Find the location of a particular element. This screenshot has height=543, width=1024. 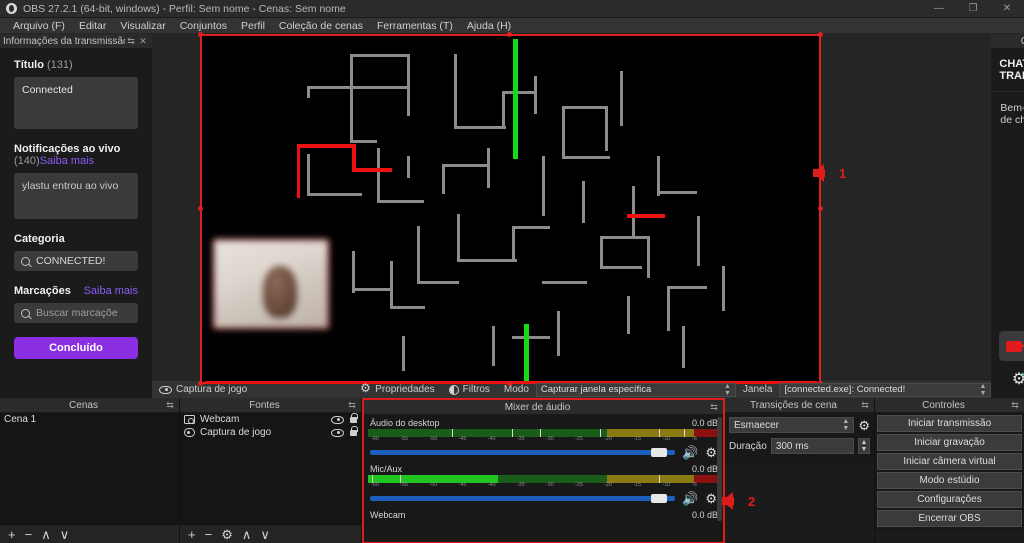

start-streaming-button: Iniciar transmissão is located at coordinates (949, 423).